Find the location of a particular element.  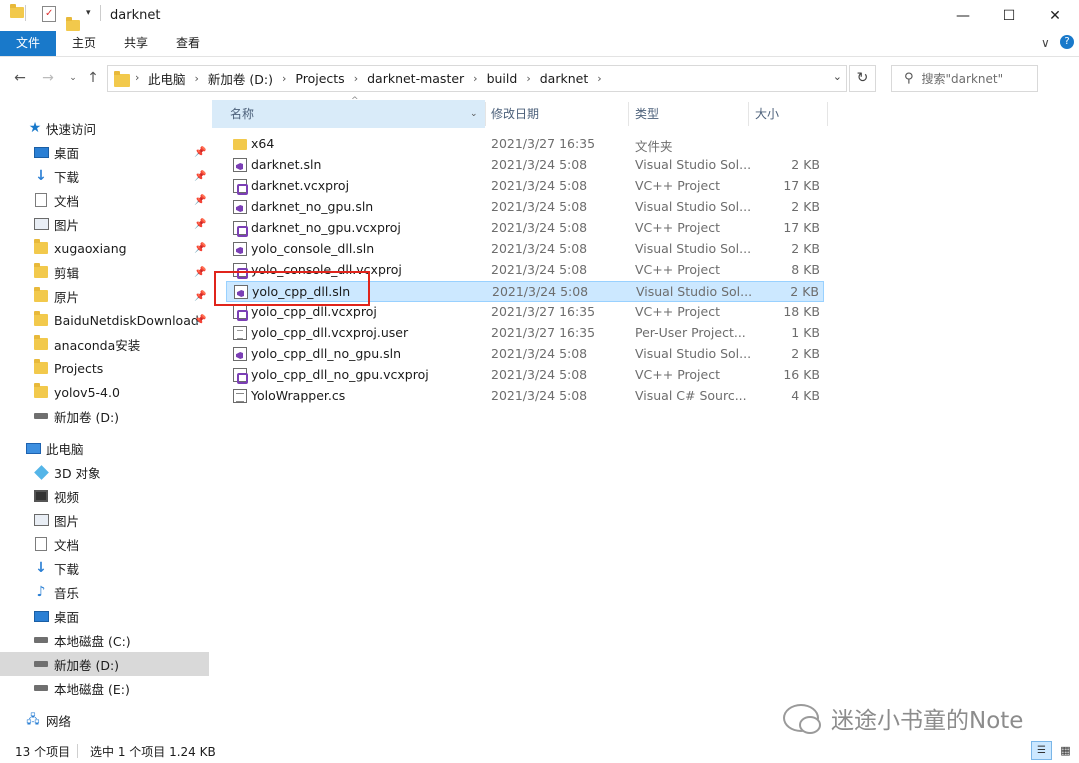

sidebar-item-quick-2: 文档 📌 is located at coordinates (104, 200).